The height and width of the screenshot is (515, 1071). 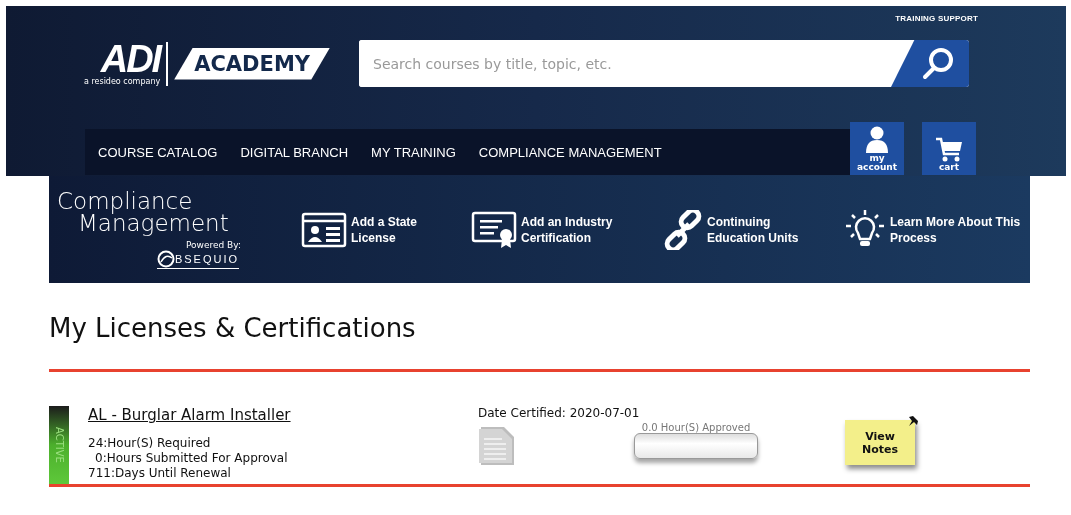 I want to click on logo-divider, so click(x=167, y=63).